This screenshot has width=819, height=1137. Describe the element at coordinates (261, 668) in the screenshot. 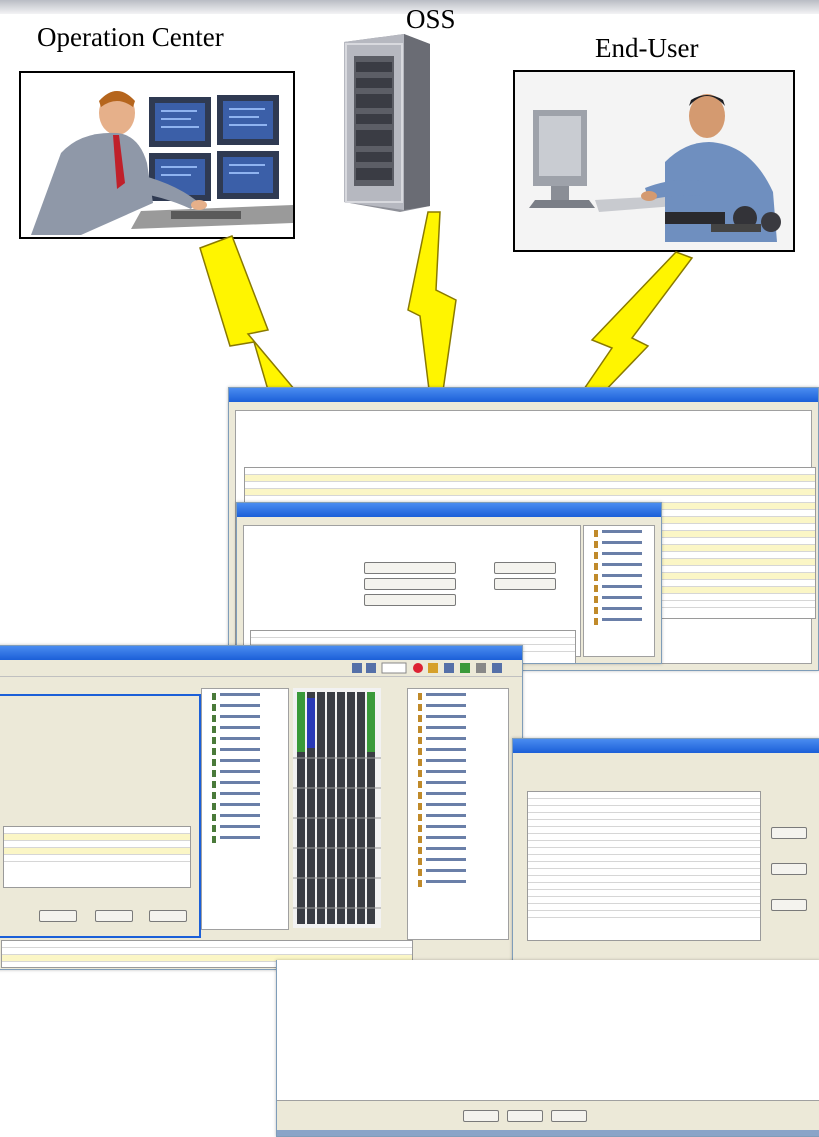

I see `toolbar` at that location.